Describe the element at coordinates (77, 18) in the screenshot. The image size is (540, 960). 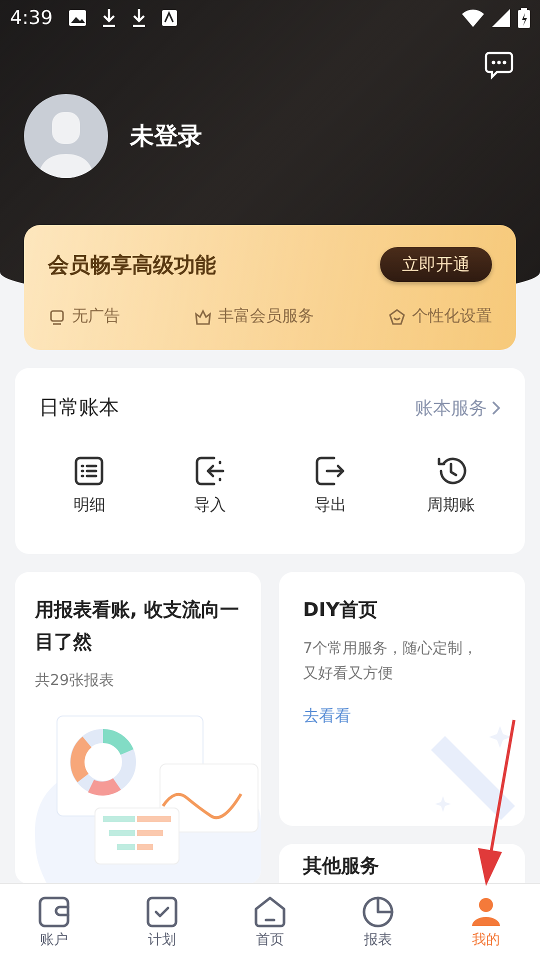
I see `image-icon` at that location.